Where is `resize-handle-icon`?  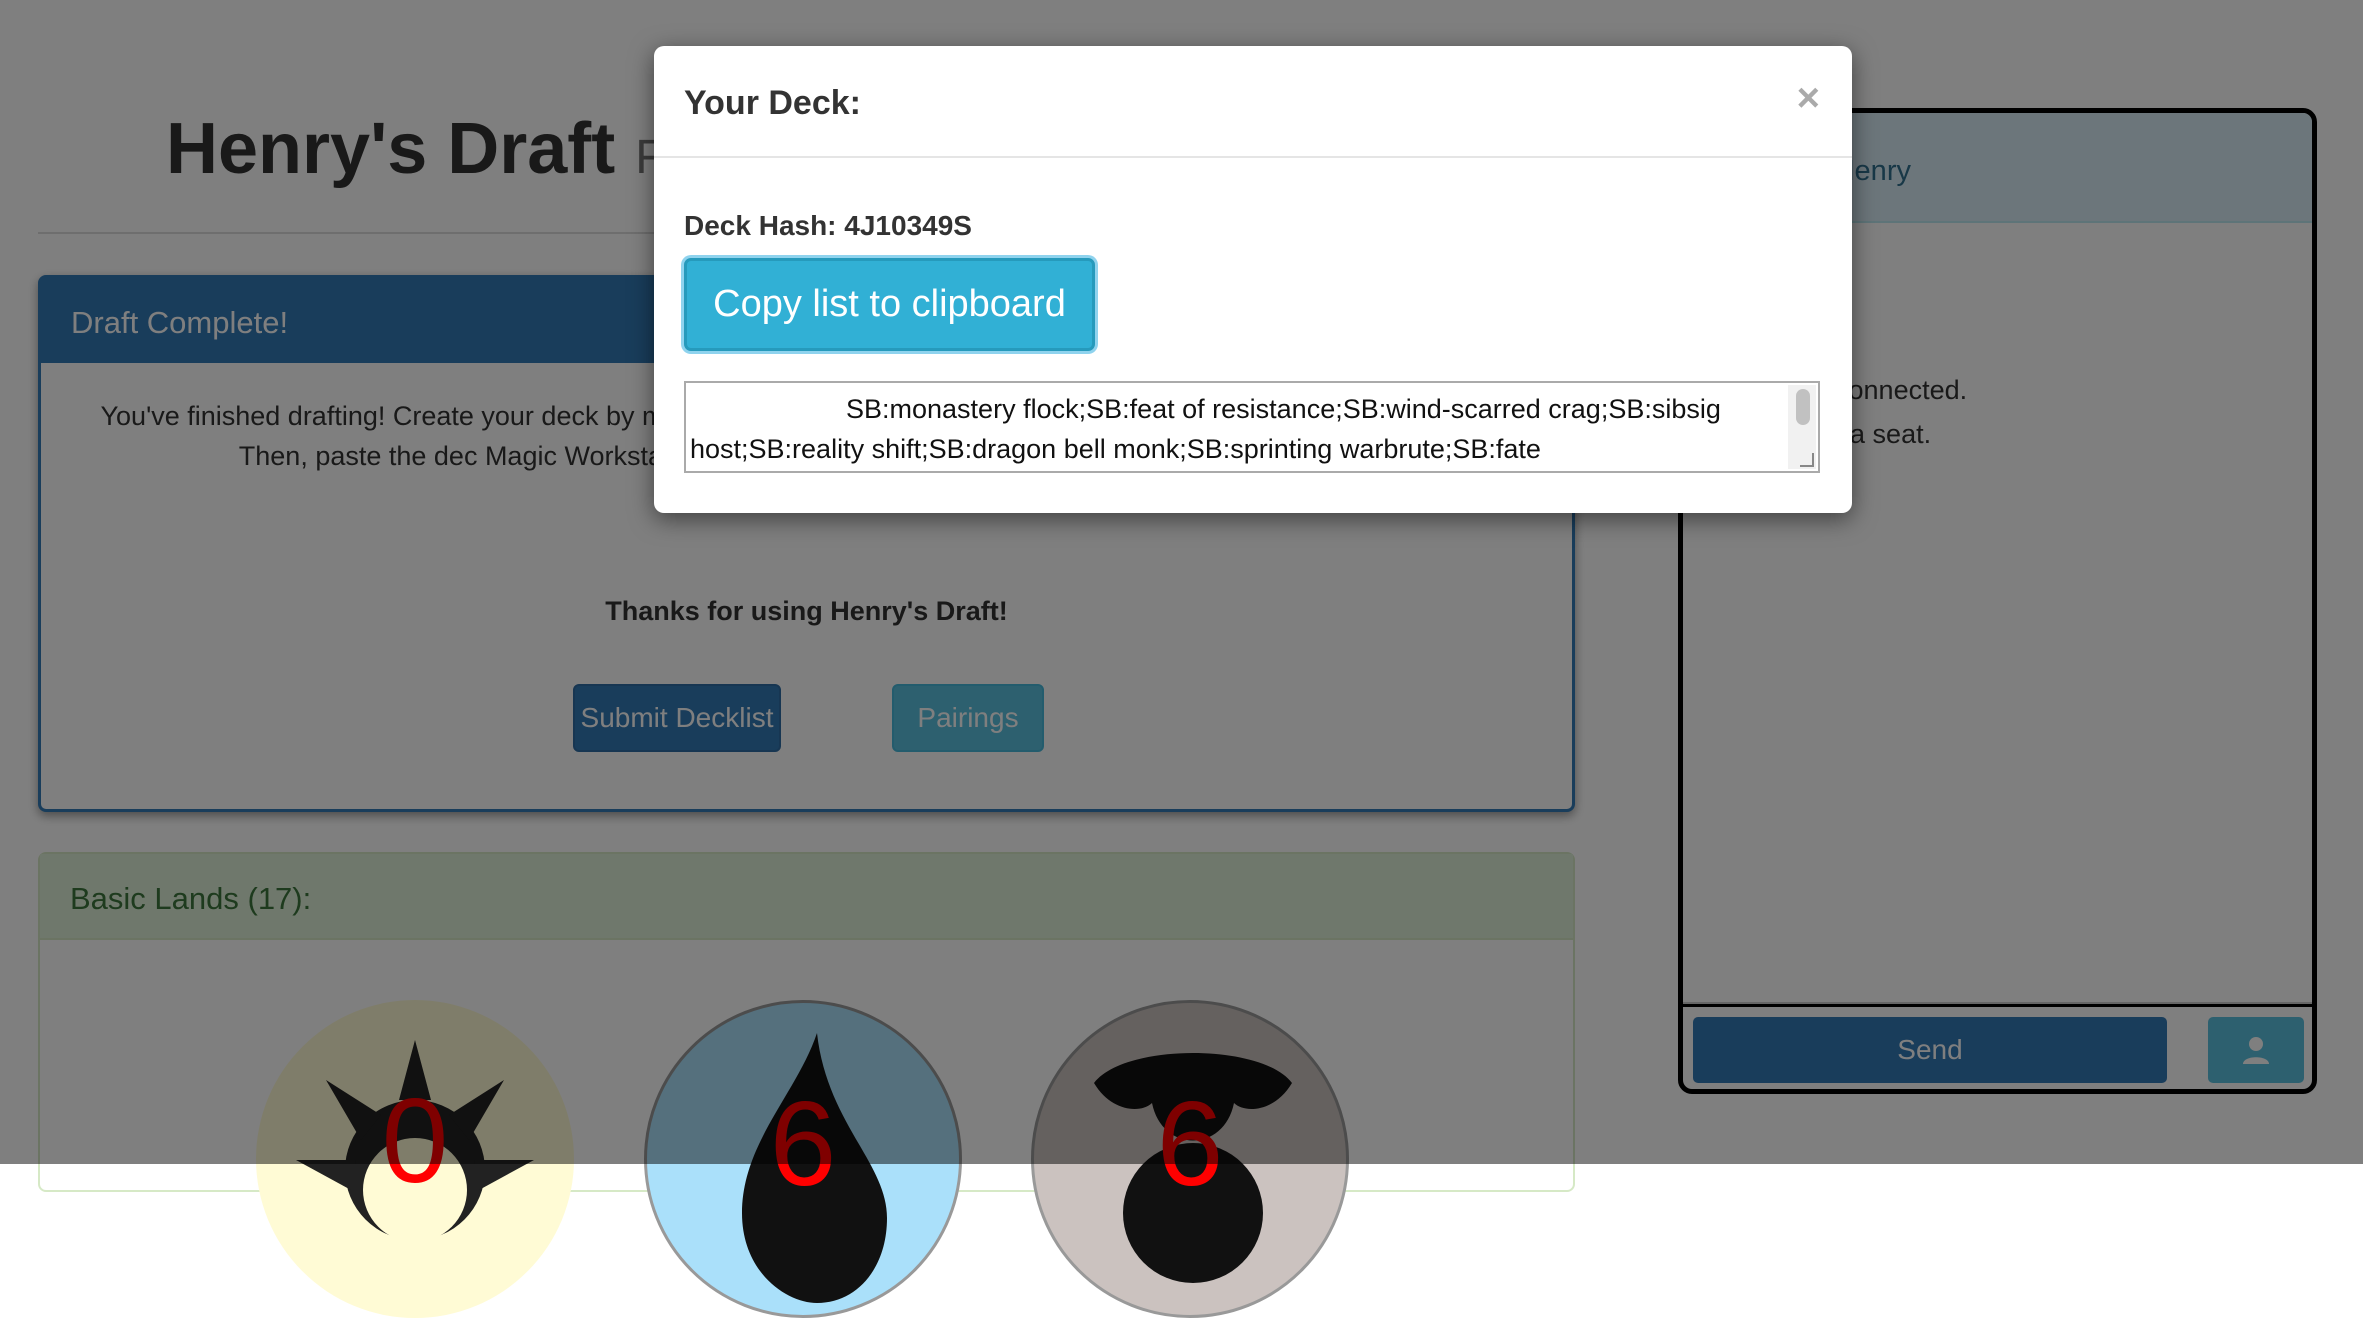 resize-handle-icon is located at coordinates (1807, 460).